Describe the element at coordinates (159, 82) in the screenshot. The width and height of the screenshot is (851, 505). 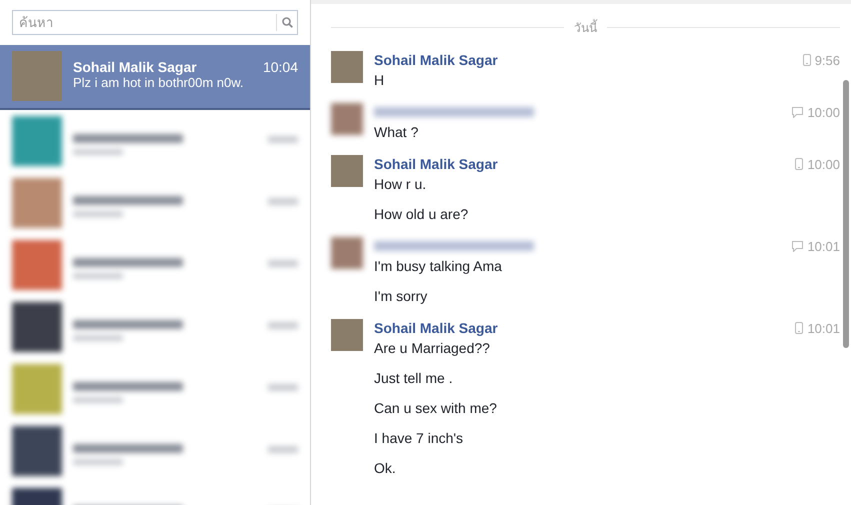
I see `message-preview: Plz i am hot in bothr00m n0w.` at that location.